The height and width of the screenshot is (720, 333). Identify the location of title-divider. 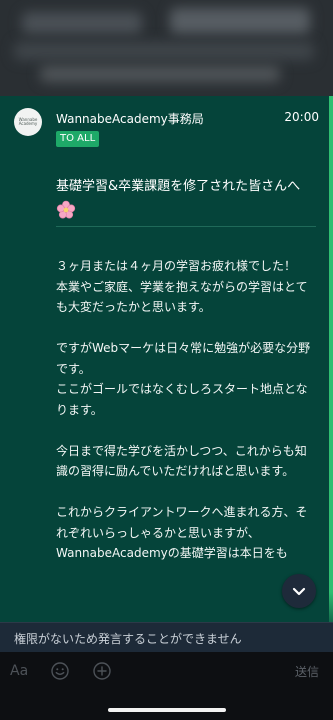
(186, 226).